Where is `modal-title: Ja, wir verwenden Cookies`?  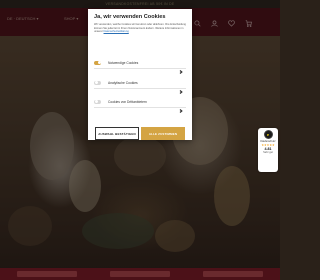 modal-title: Ja, wir verwenden Cookies is located at coordinates (130, 17).